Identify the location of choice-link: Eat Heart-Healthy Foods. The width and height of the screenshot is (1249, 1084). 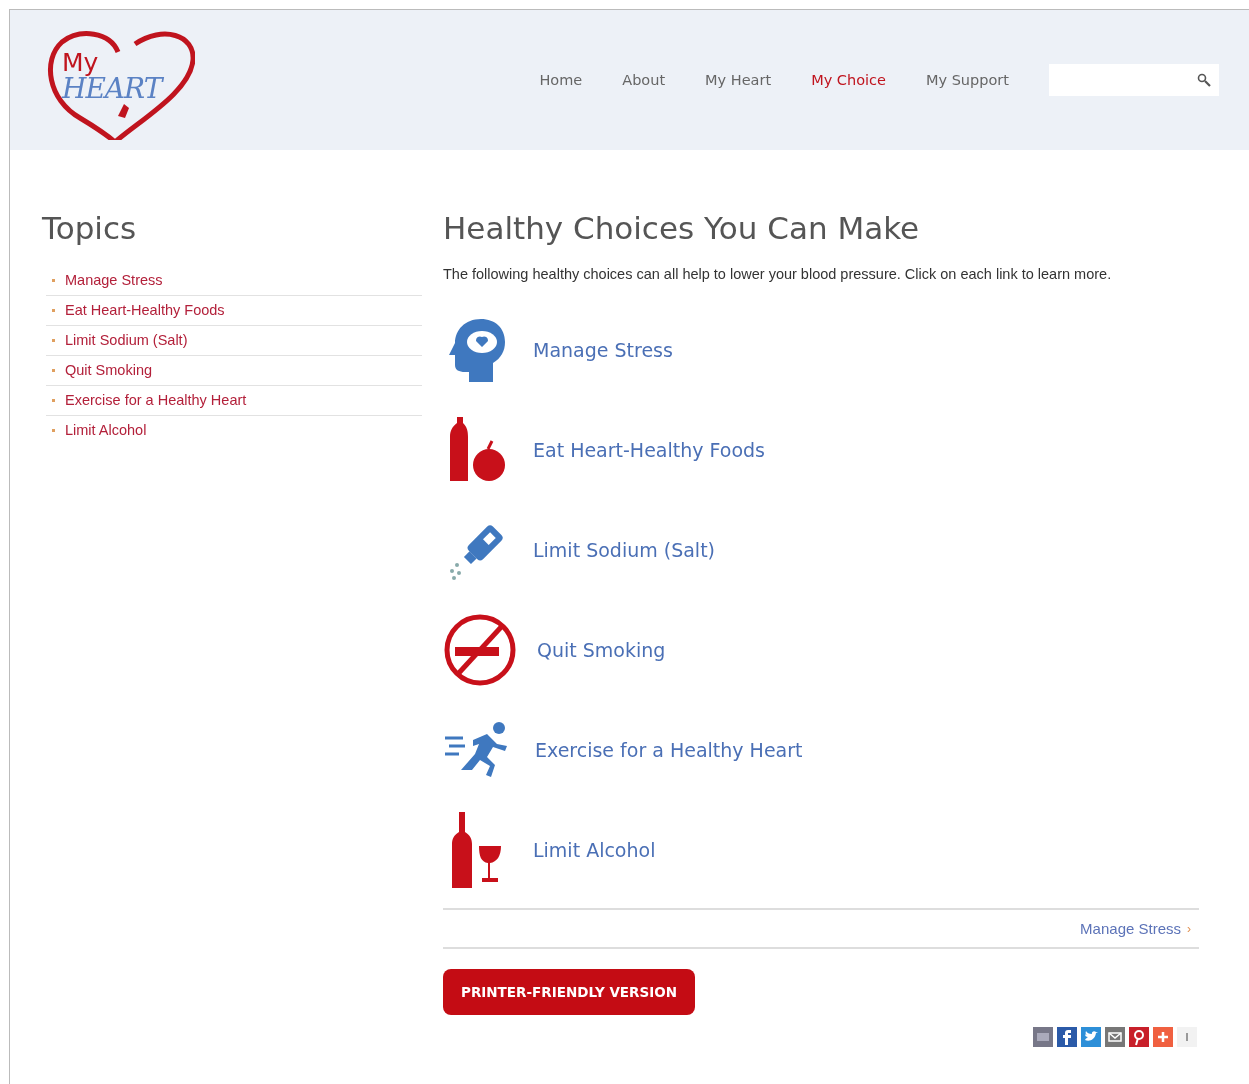
(649, 450).